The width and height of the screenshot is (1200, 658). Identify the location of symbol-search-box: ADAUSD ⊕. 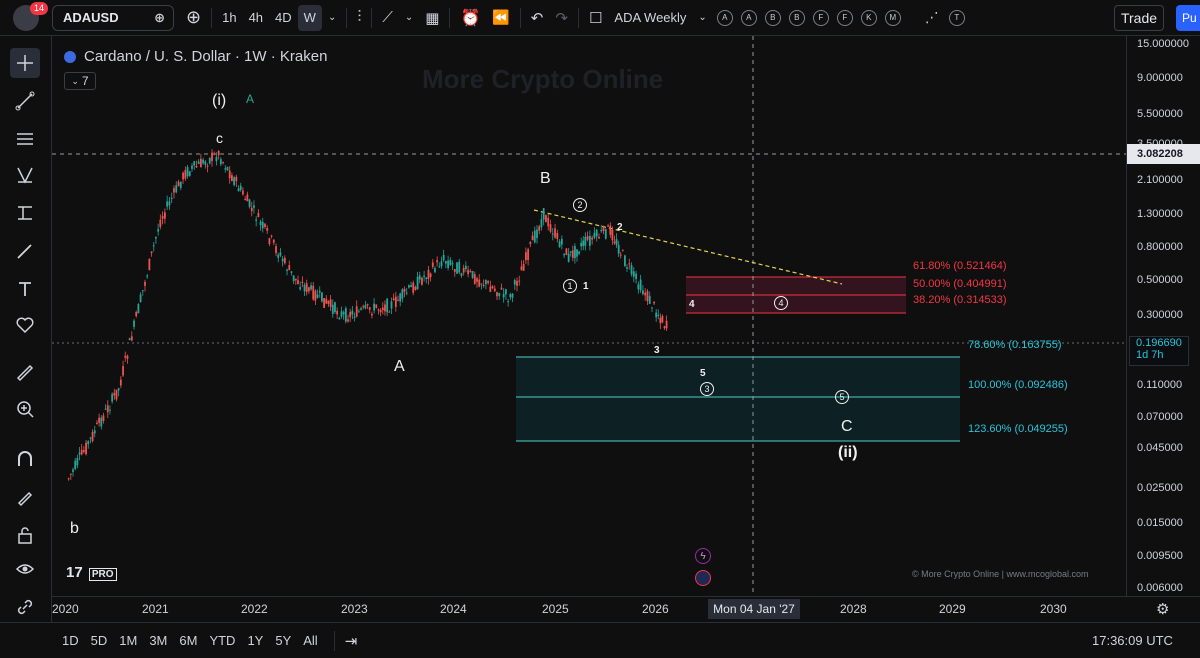
(113, 17).